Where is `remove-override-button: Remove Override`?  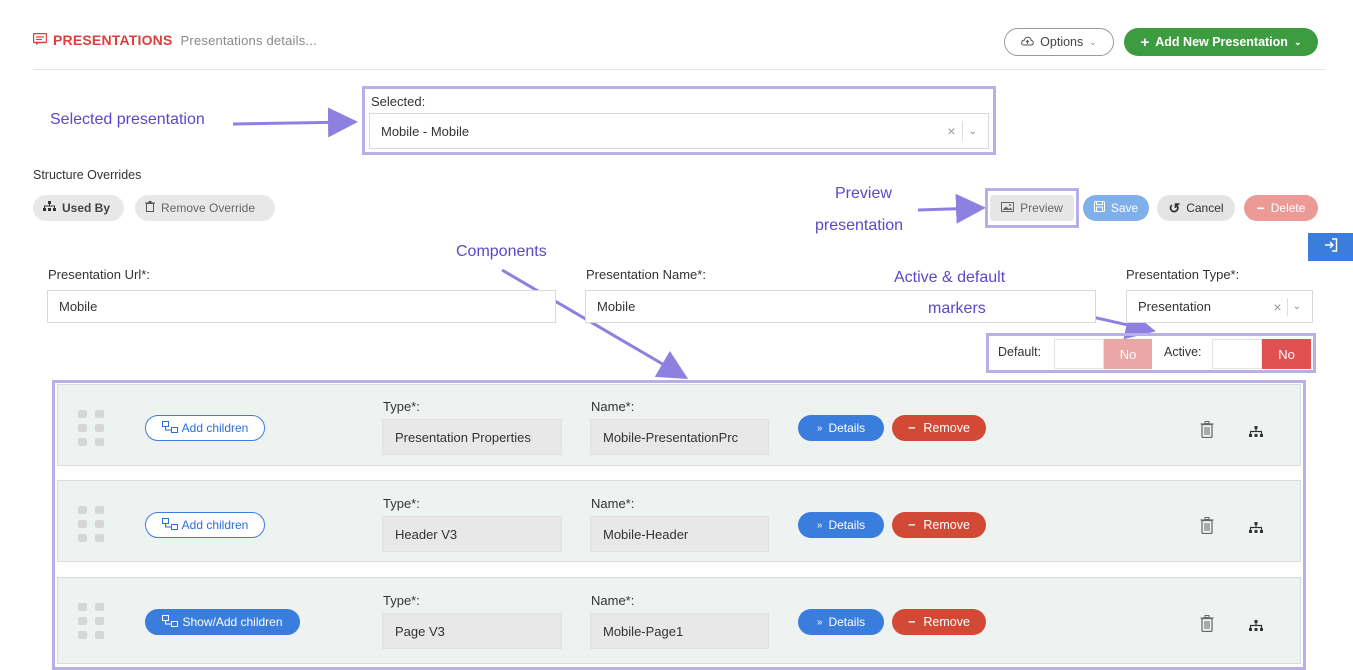
remove-override-button: Remove Override is located at coordinates (205, 208).